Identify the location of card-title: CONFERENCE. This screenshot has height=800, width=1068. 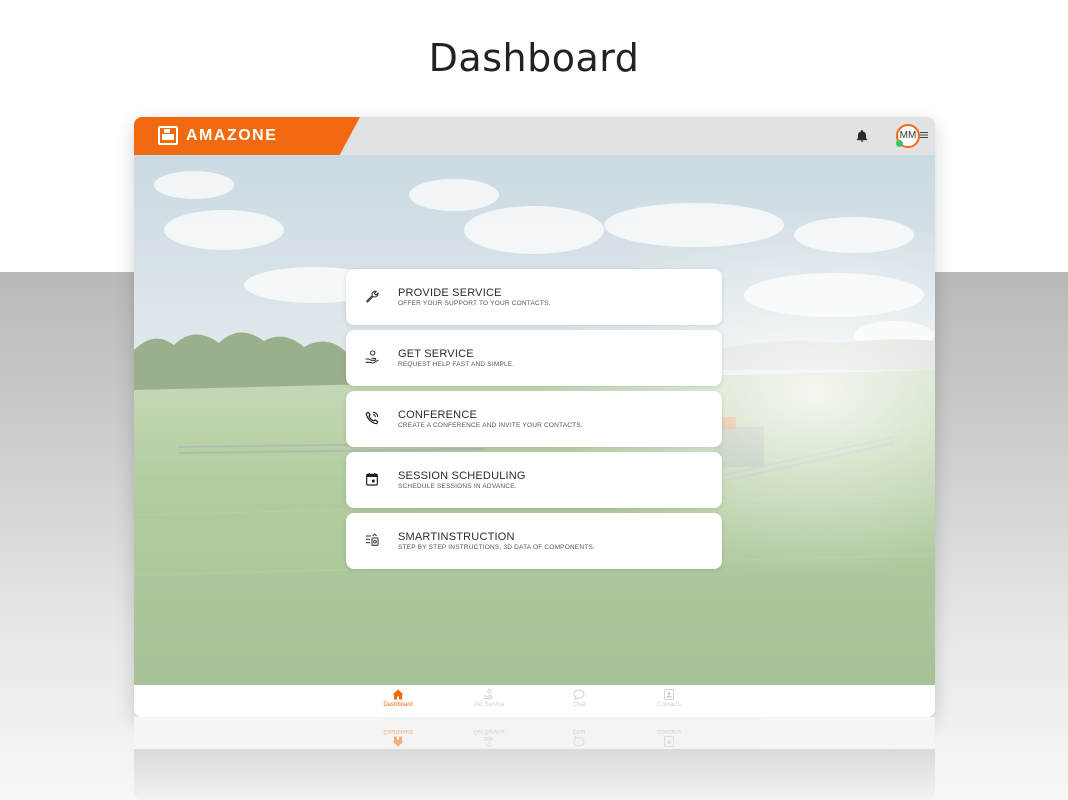
(438, 415).